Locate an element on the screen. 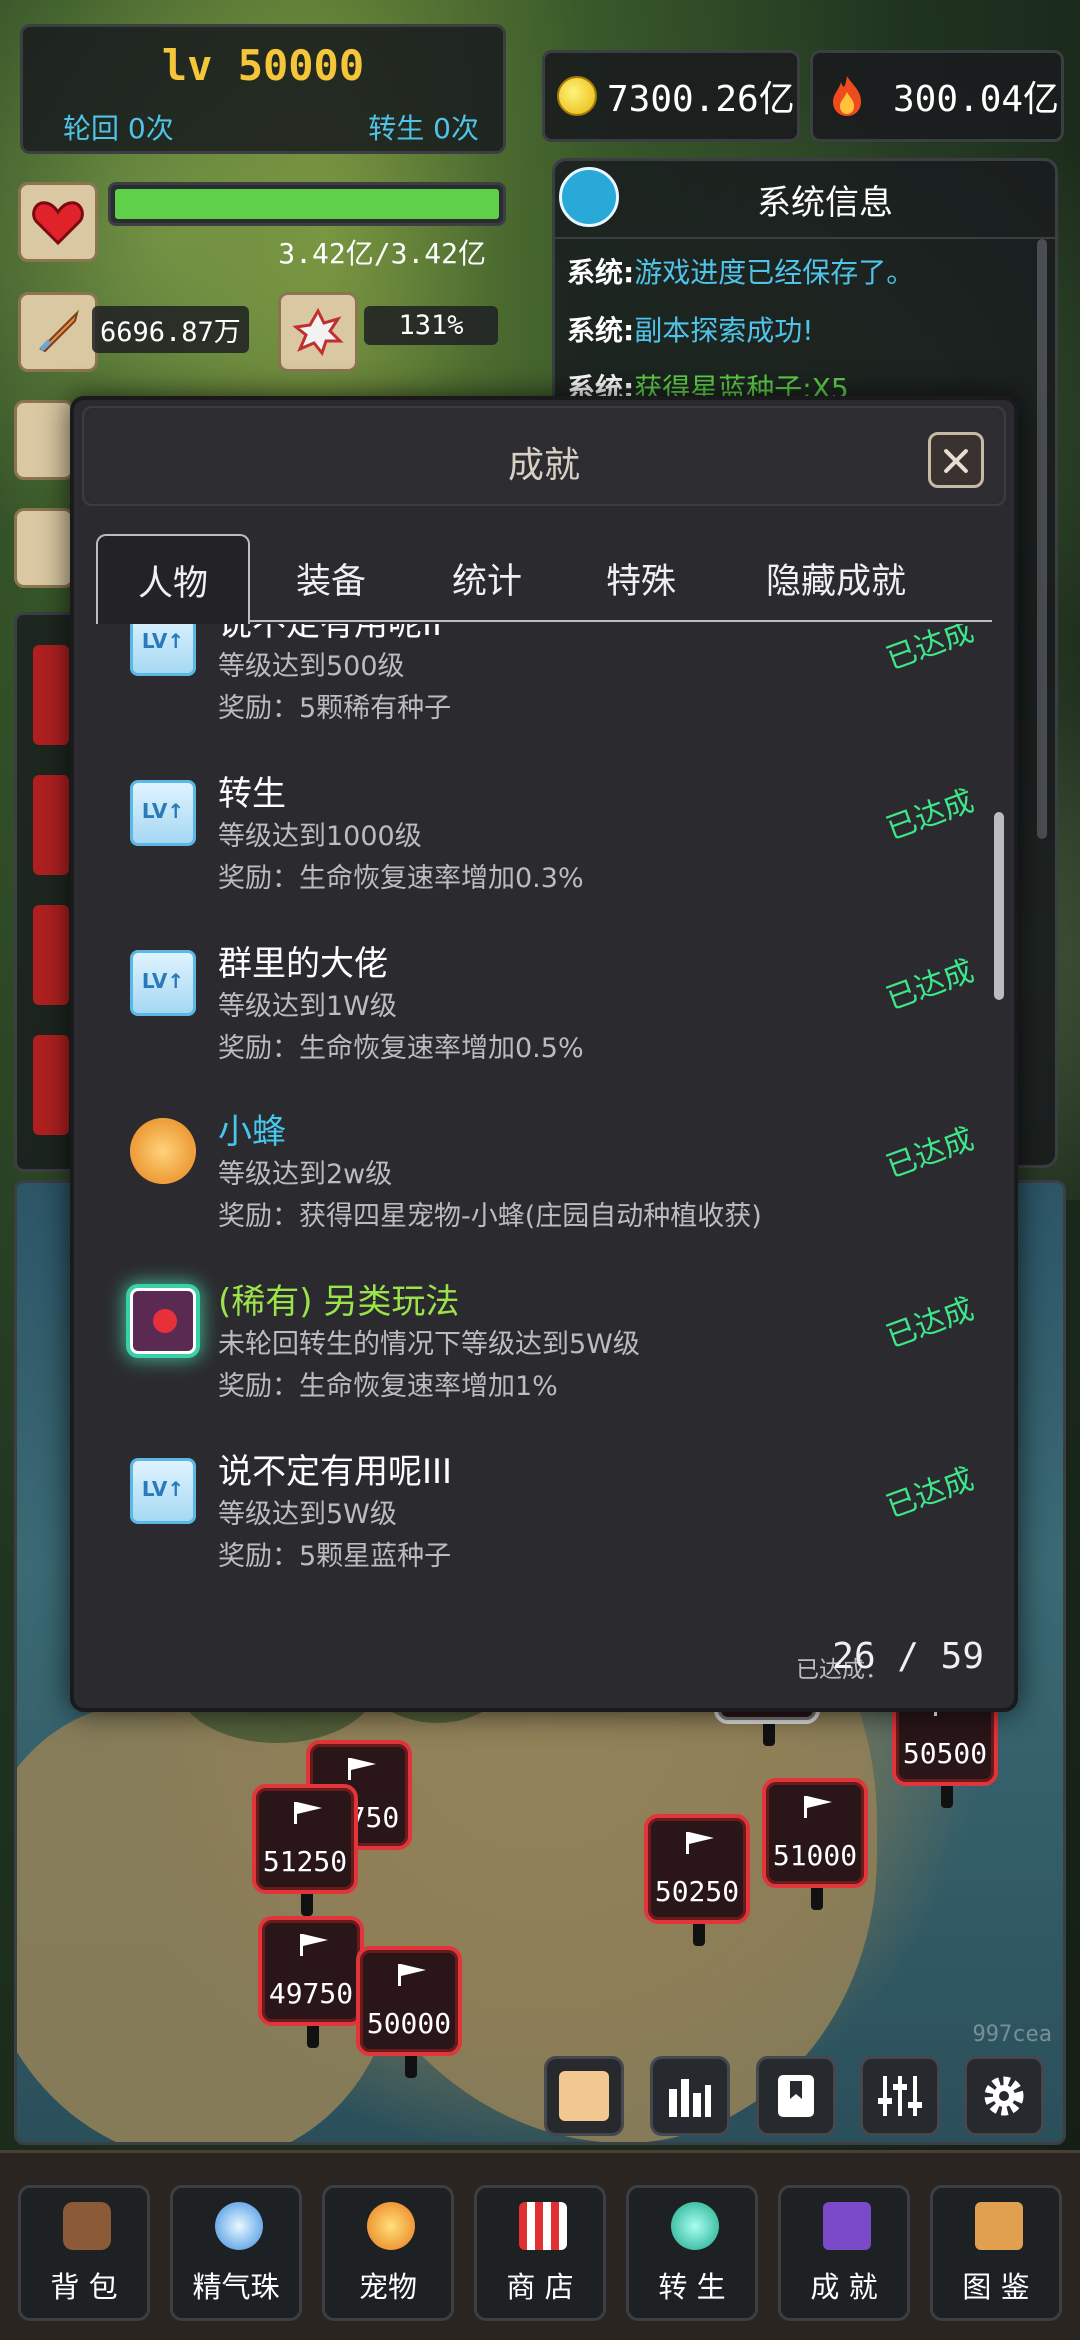 This screenshot has width=1080, height=2340. gold-coin-icon is located at coordinates (577, 96).